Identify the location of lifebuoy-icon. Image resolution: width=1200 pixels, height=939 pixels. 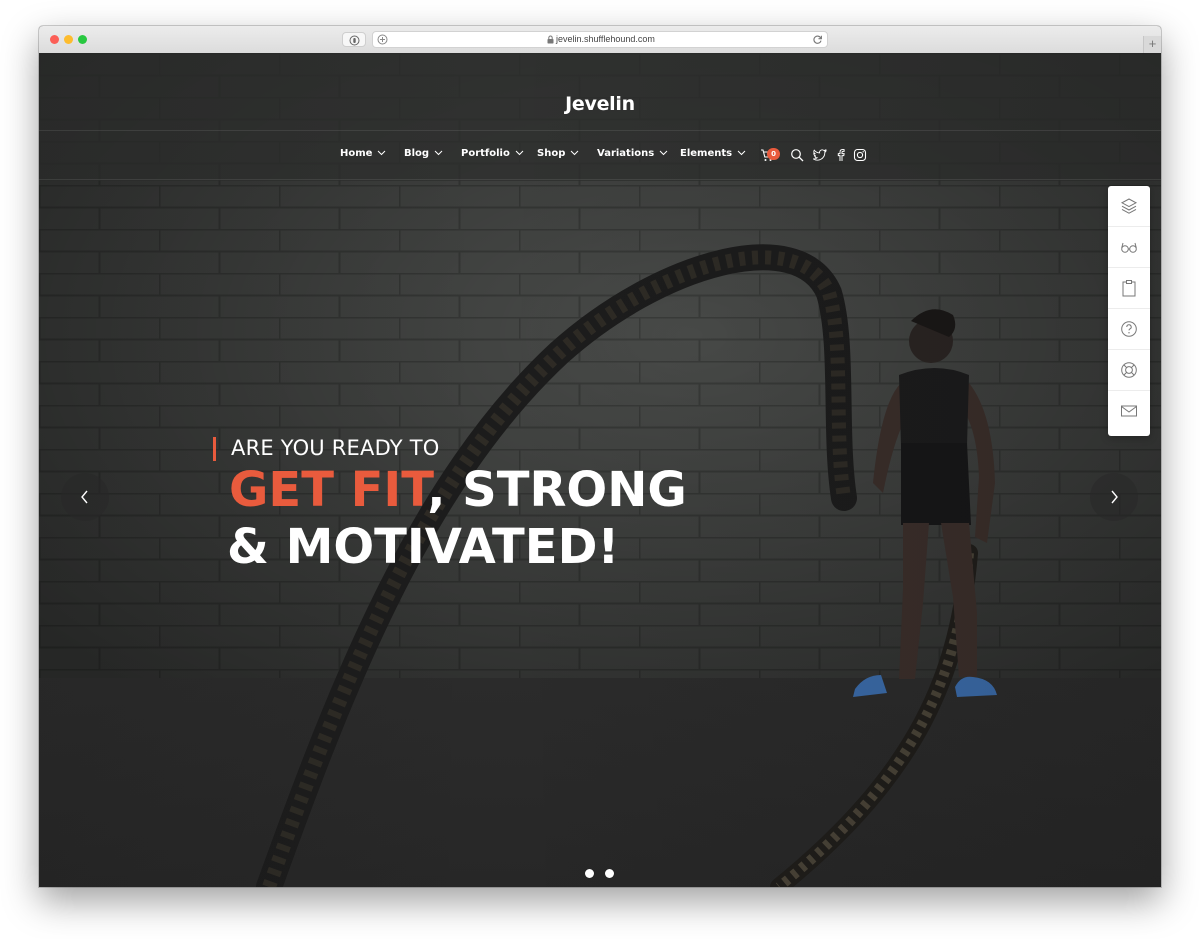
(1129, 370).